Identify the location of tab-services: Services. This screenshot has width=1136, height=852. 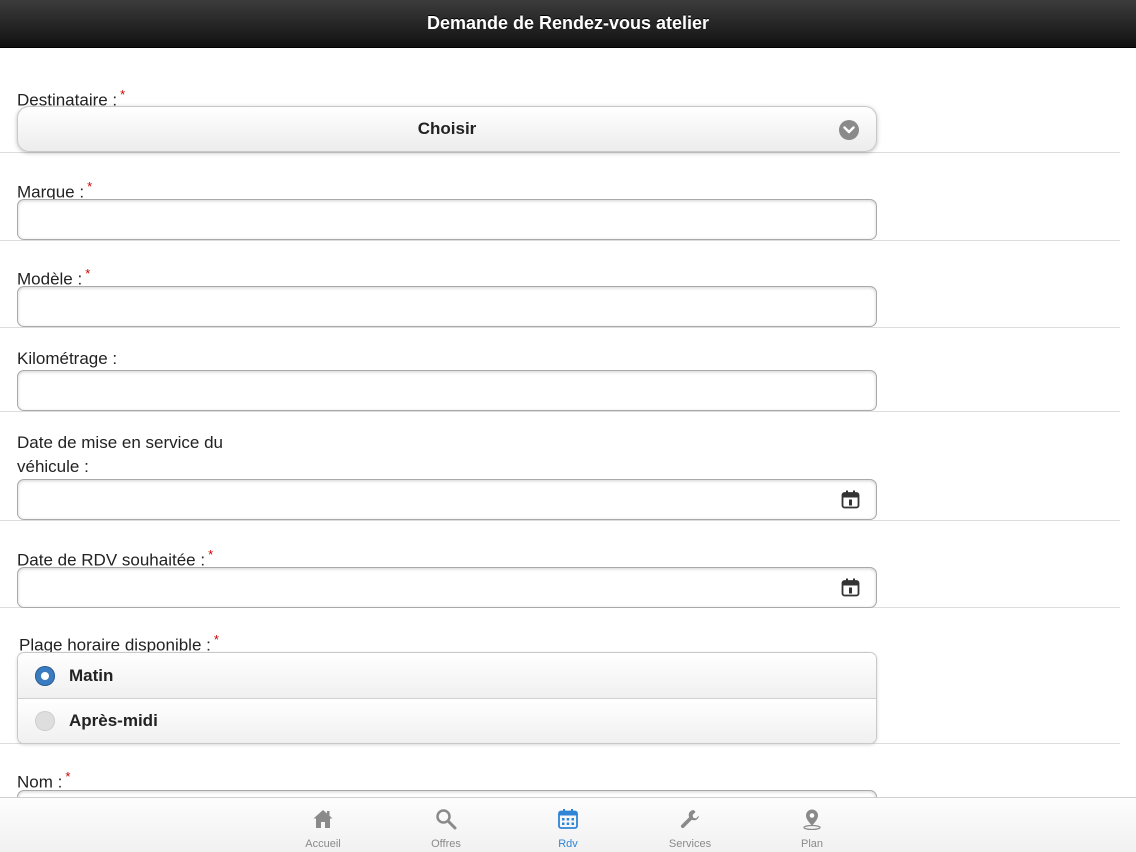
(690, 825).